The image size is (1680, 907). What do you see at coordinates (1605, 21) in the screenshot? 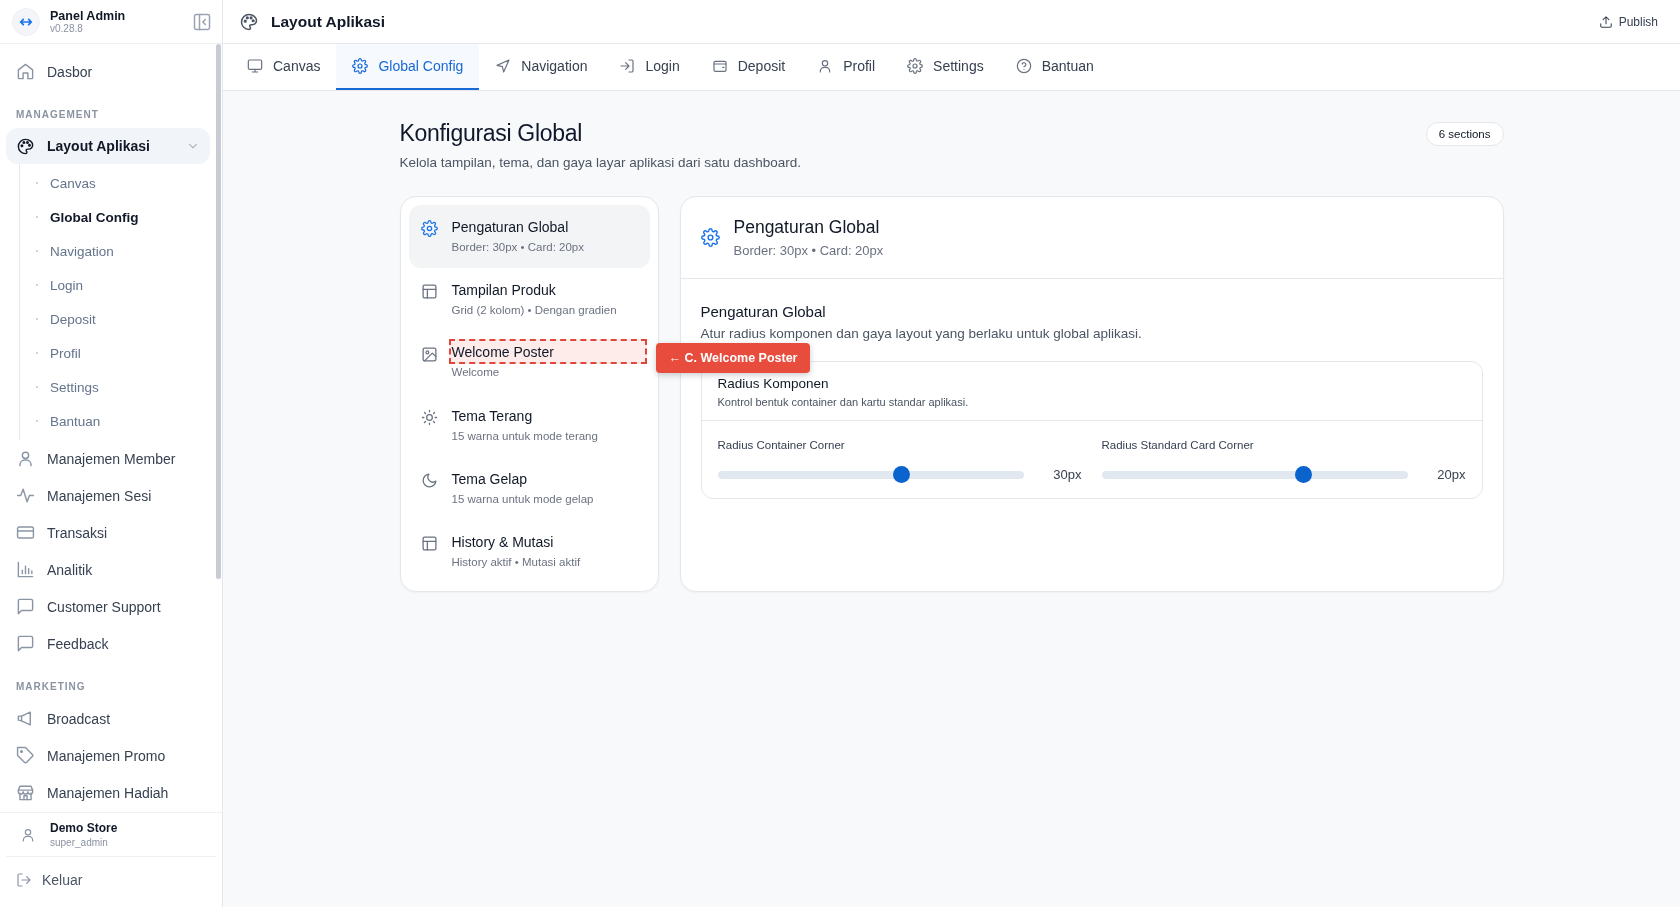
I see `upload-icon` at bounding box center [1605, 21].